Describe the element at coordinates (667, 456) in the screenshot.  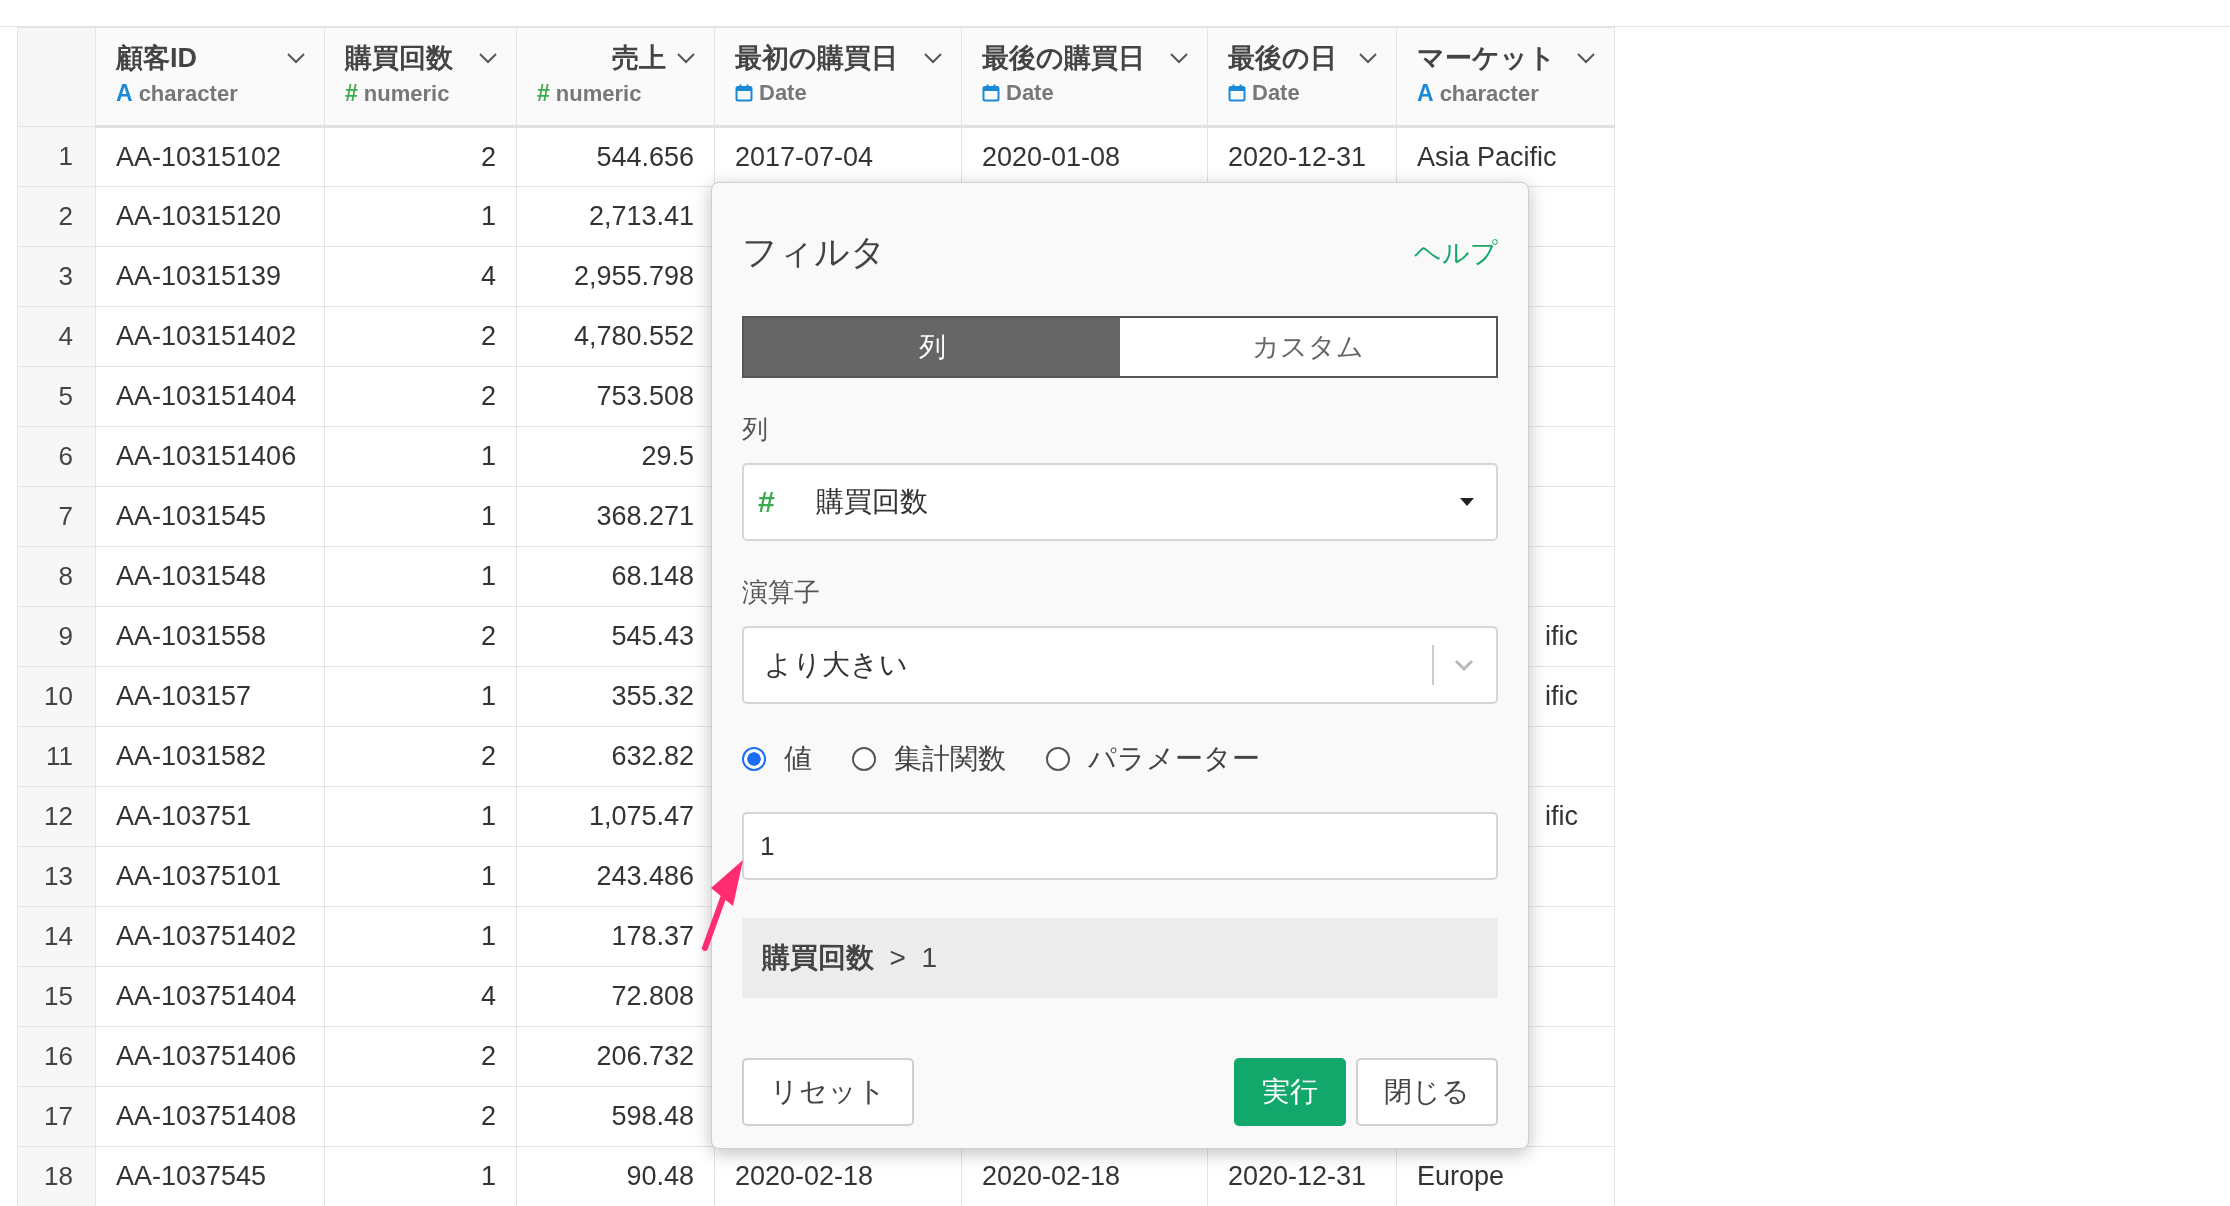
I see `table-cell: 29.5` at that location.